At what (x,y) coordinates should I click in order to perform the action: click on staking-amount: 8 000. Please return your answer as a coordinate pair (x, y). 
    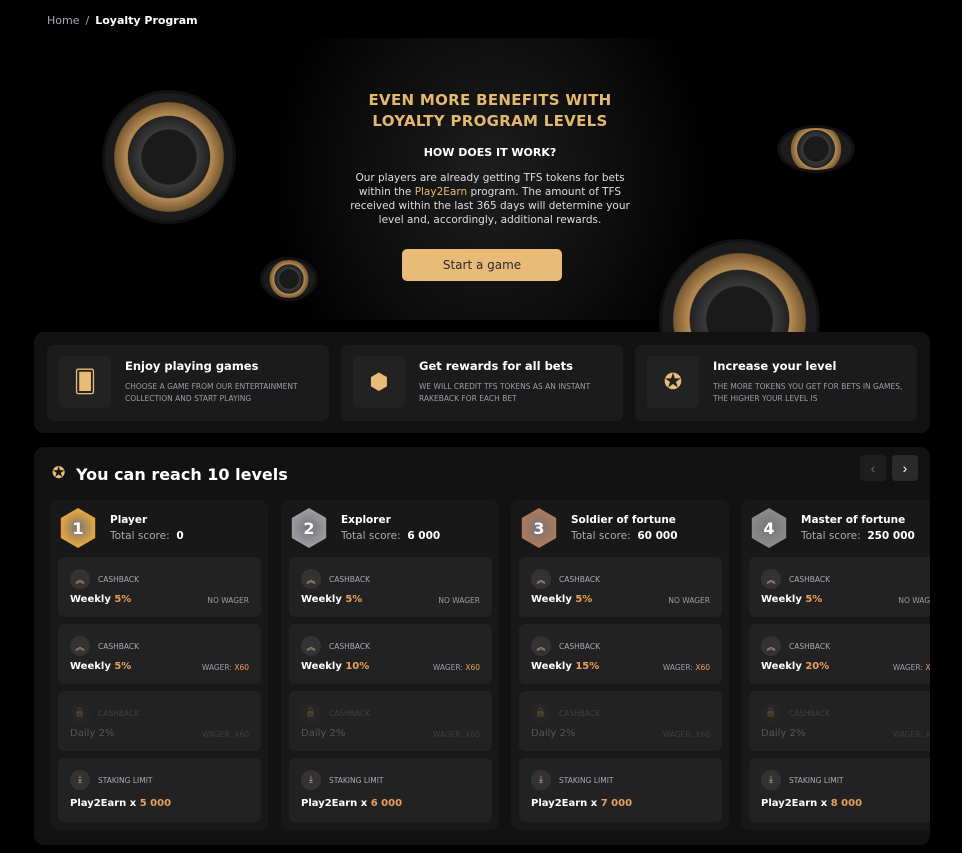
    Looking at the image, I should click on (846, 803).